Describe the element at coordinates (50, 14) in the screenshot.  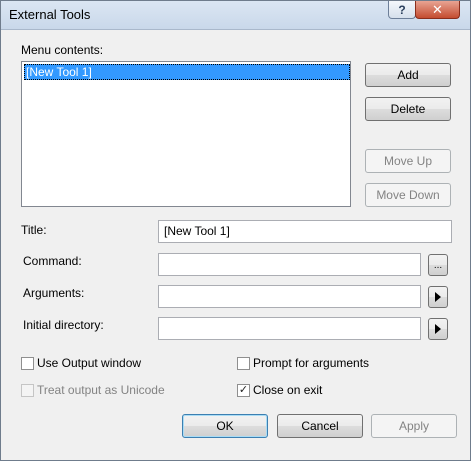
I see `window-title: External Tools` at that location.